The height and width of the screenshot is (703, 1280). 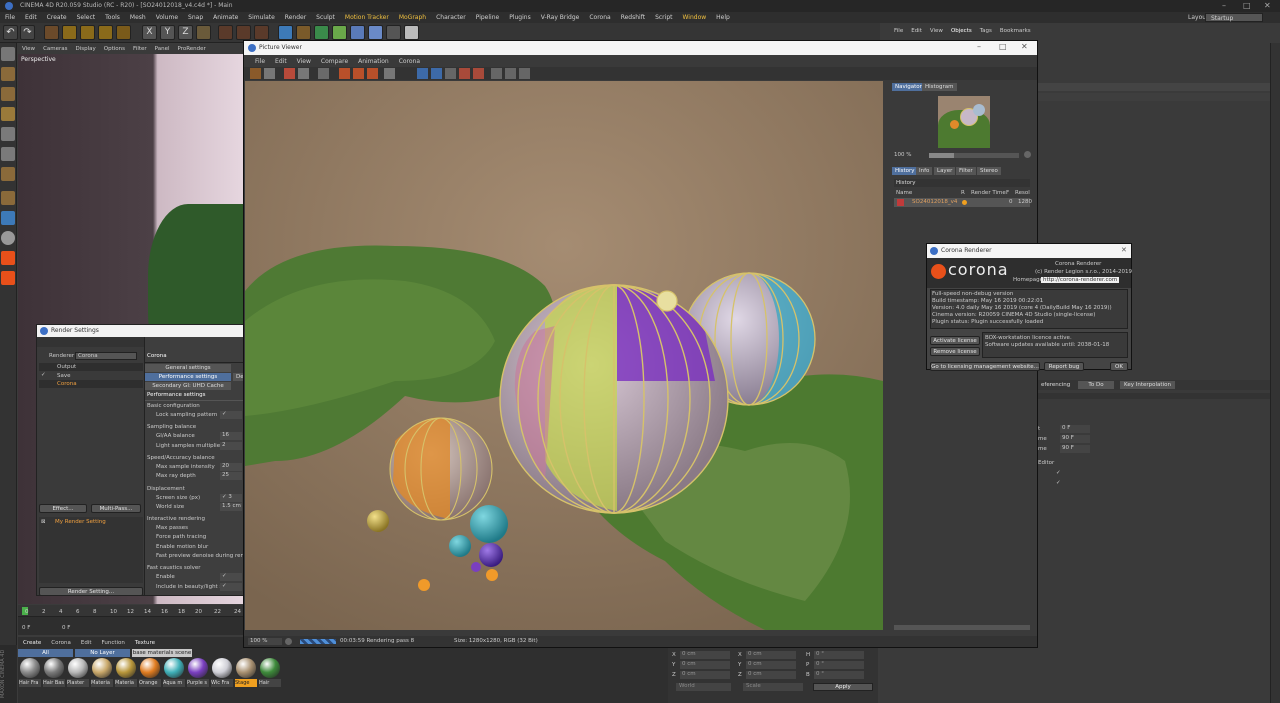 What do you see at coordinates (66, 367) in the screenshot?
I see `tree-output: Output` at bounding box center [66, 367].